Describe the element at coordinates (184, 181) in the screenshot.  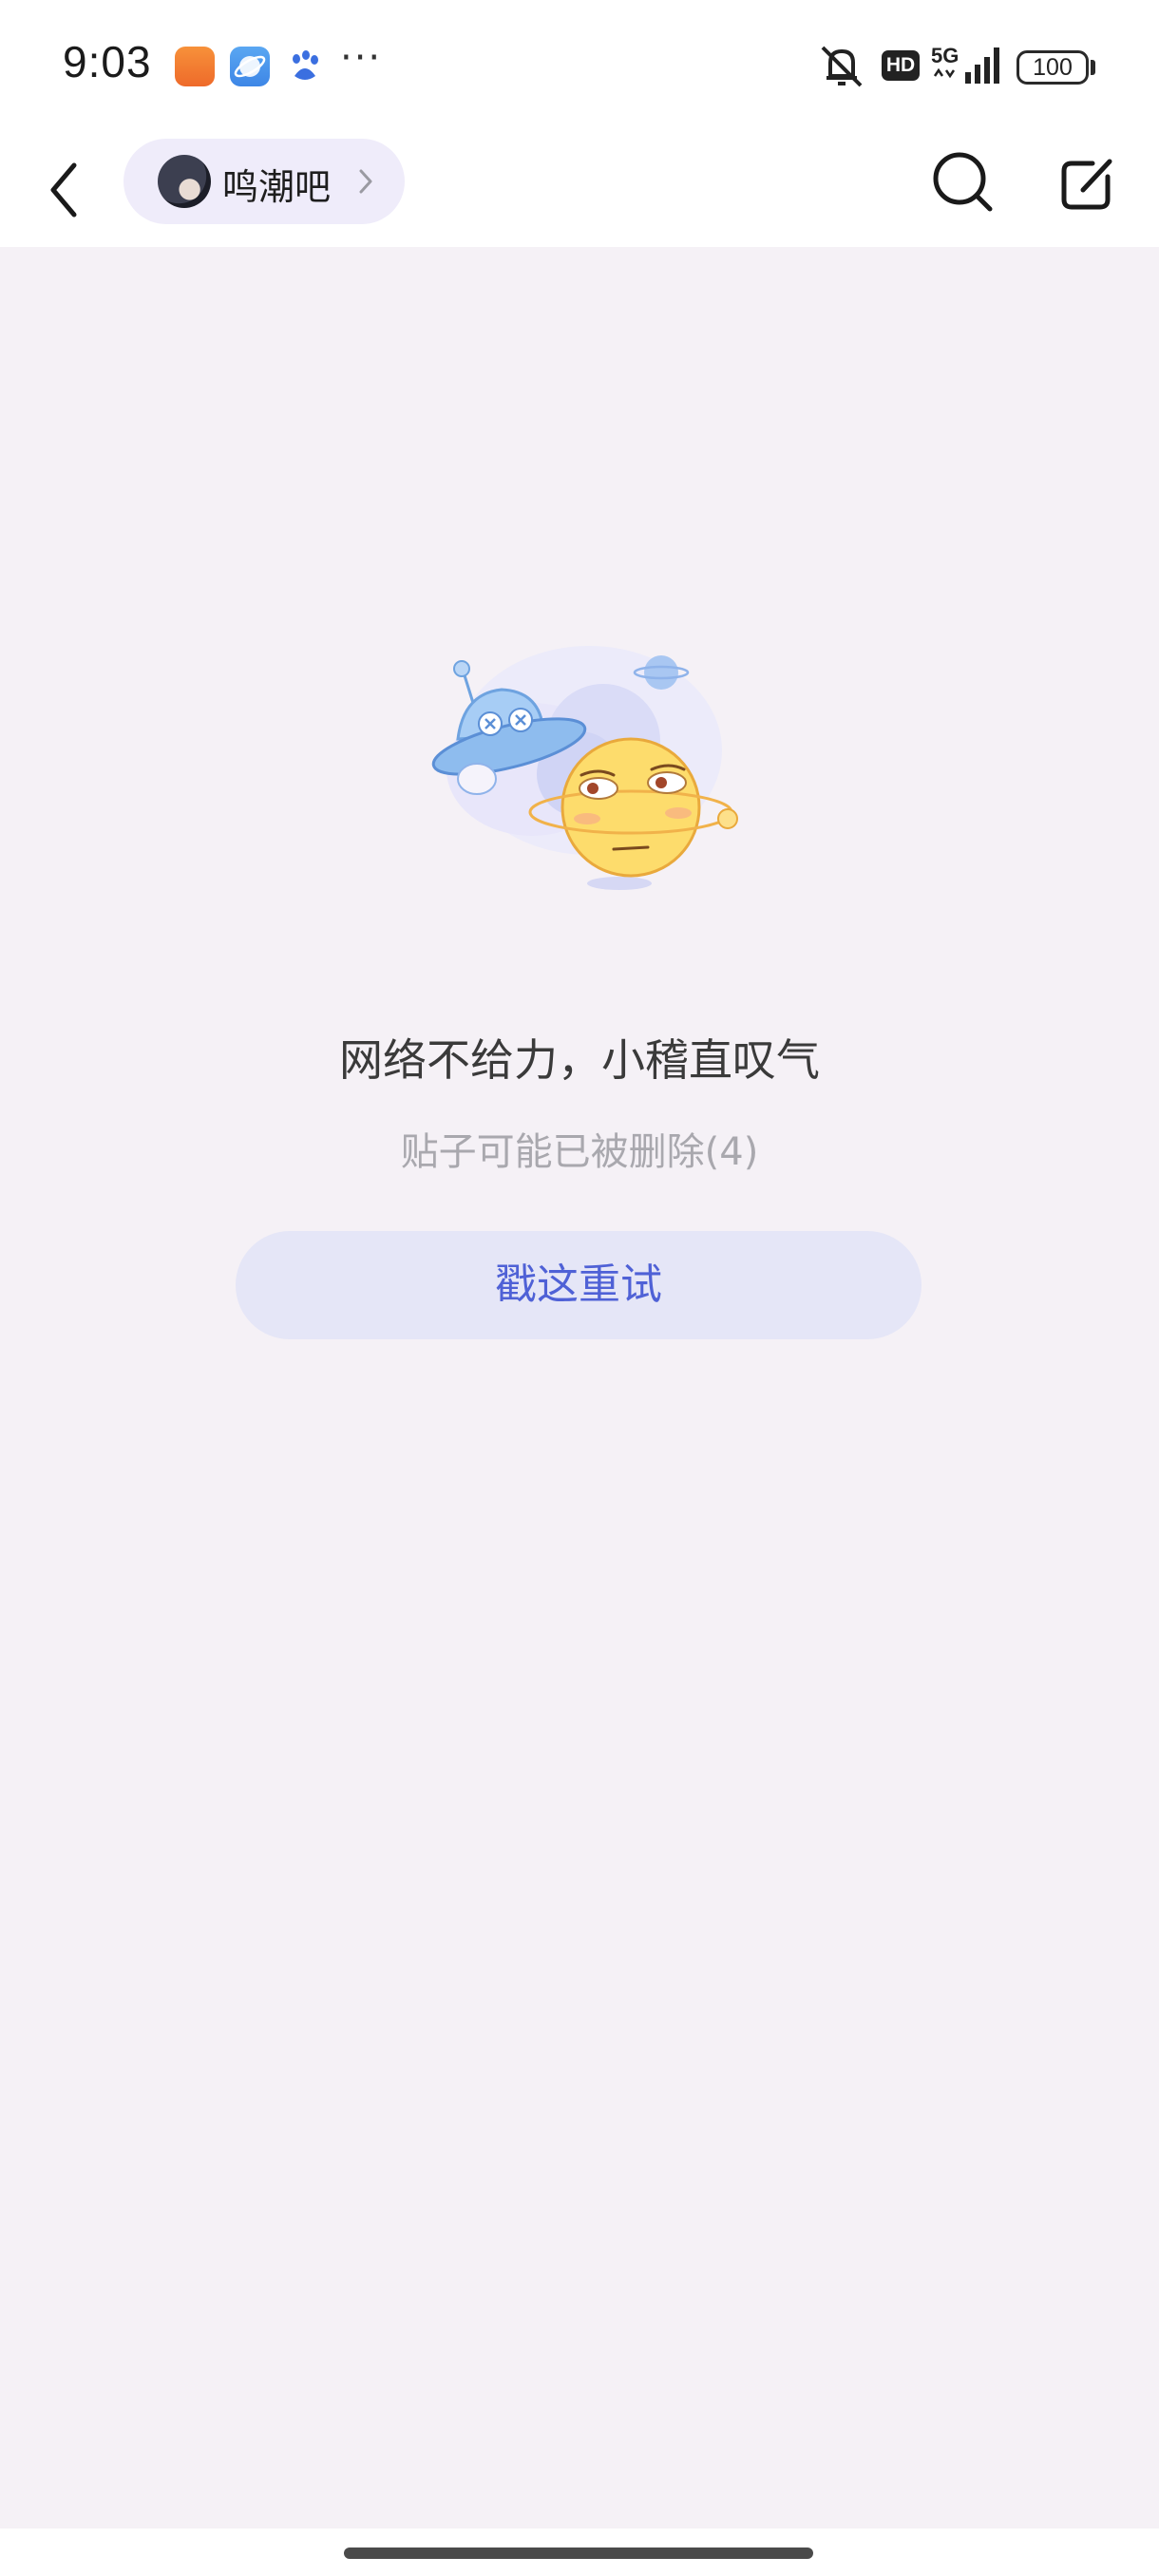
I see `forum-avatar` at that location.